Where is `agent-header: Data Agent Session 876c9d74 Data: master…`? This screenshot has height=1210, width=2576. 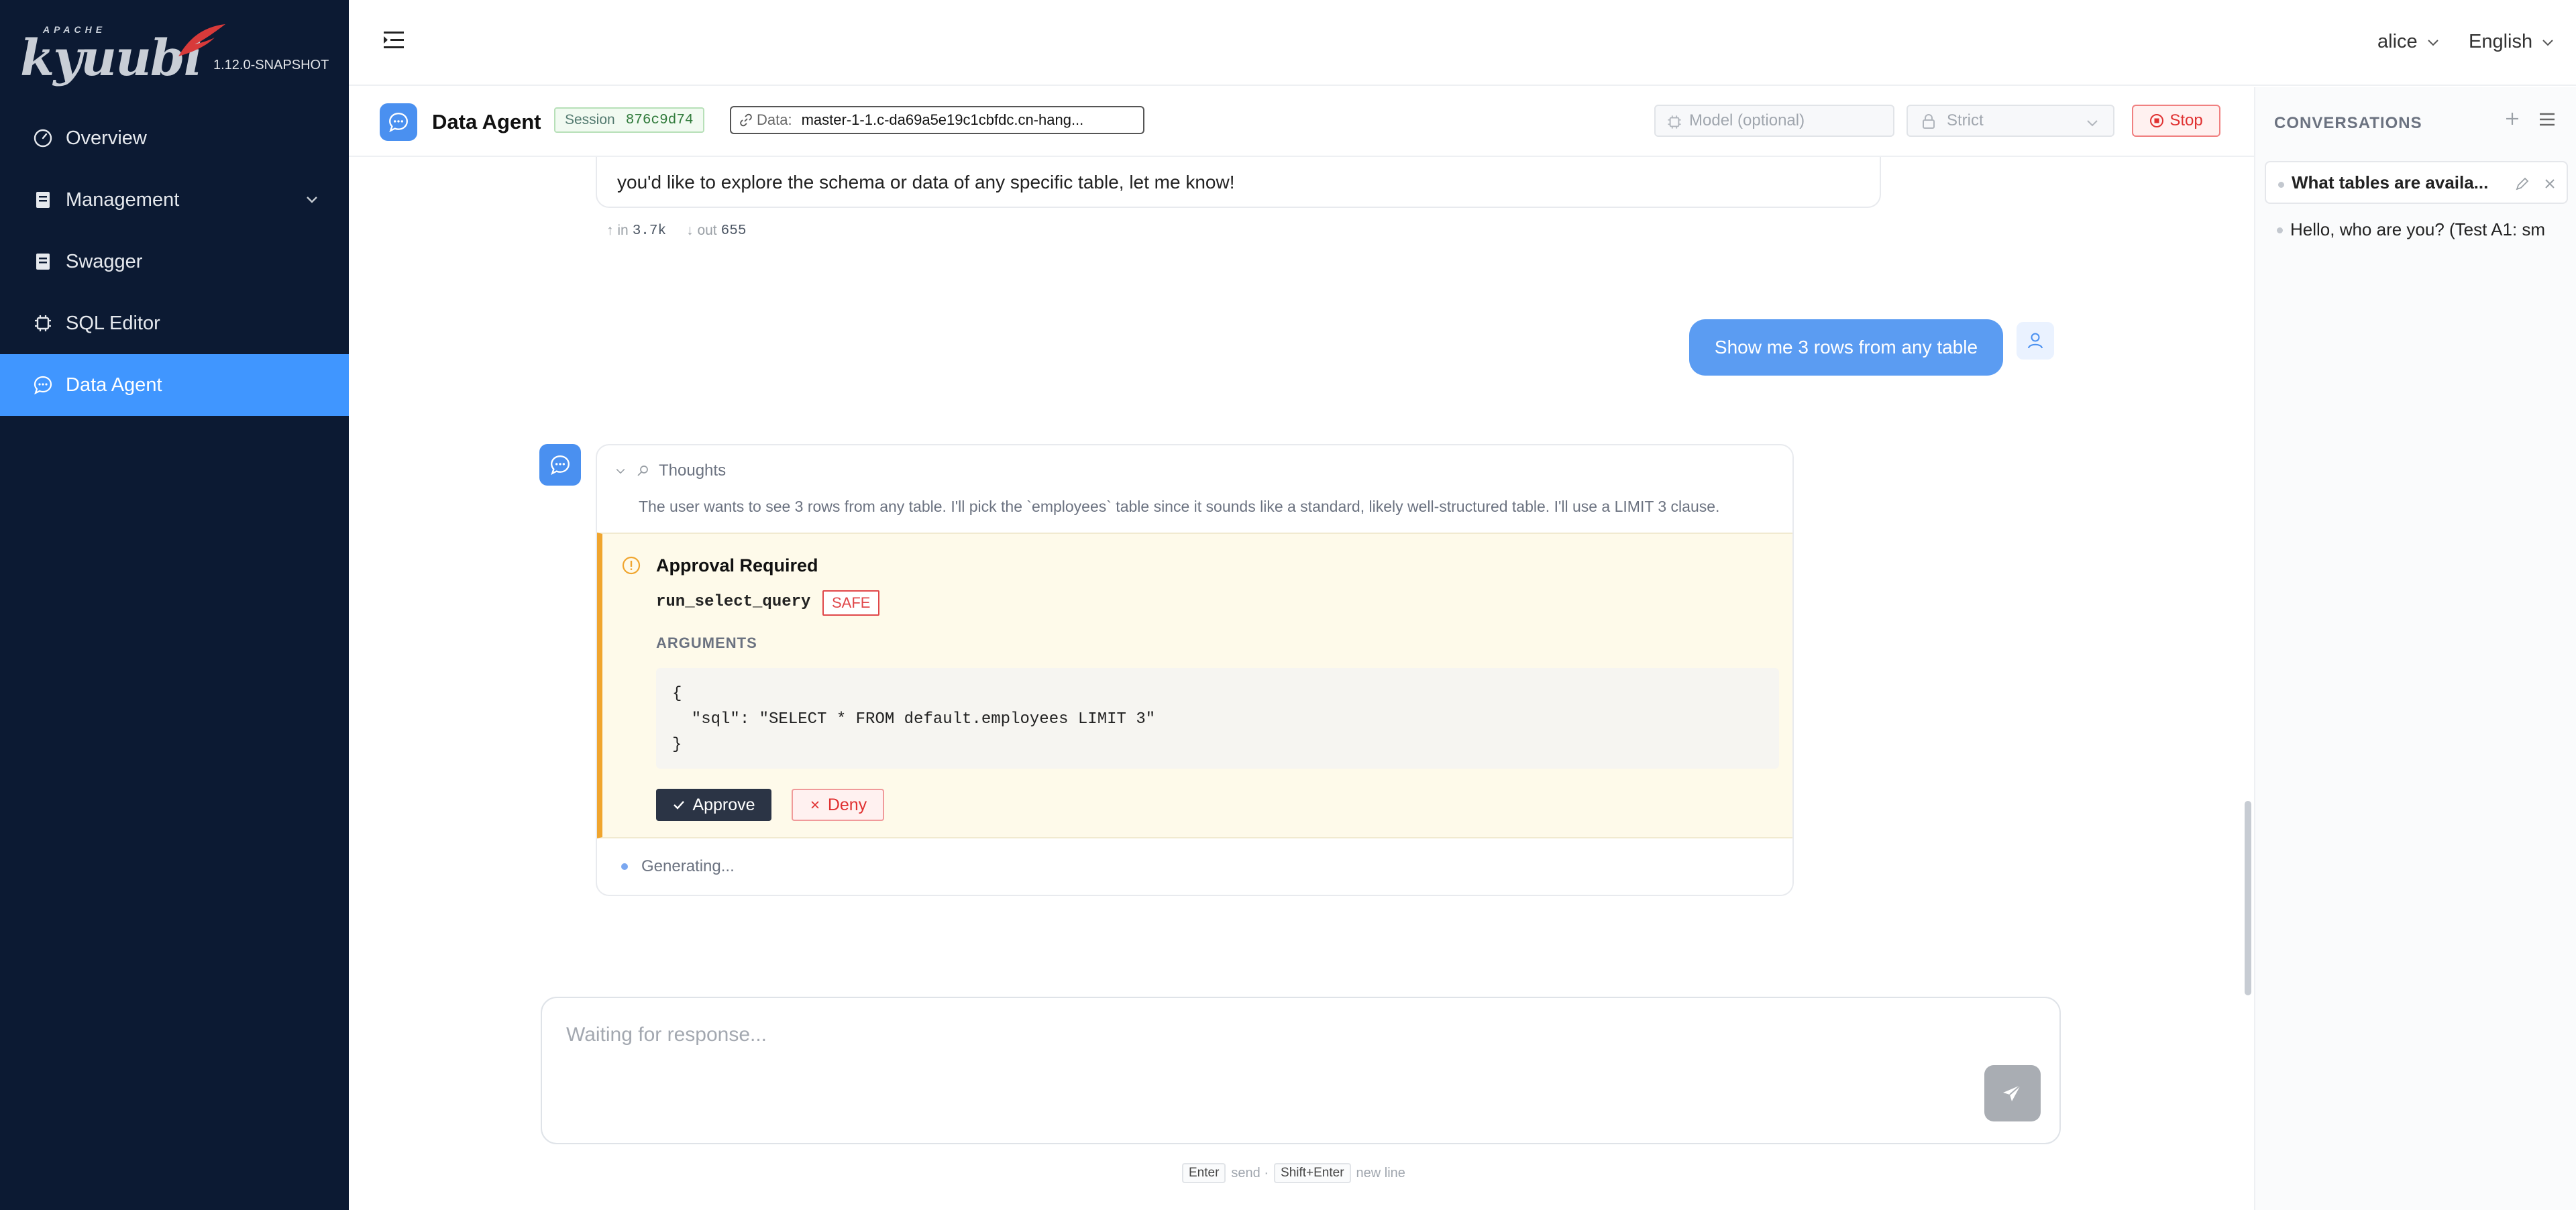 agent-header: Data Agent Session 876c9d74 Data: master… is located at coordinates (1301, 122).